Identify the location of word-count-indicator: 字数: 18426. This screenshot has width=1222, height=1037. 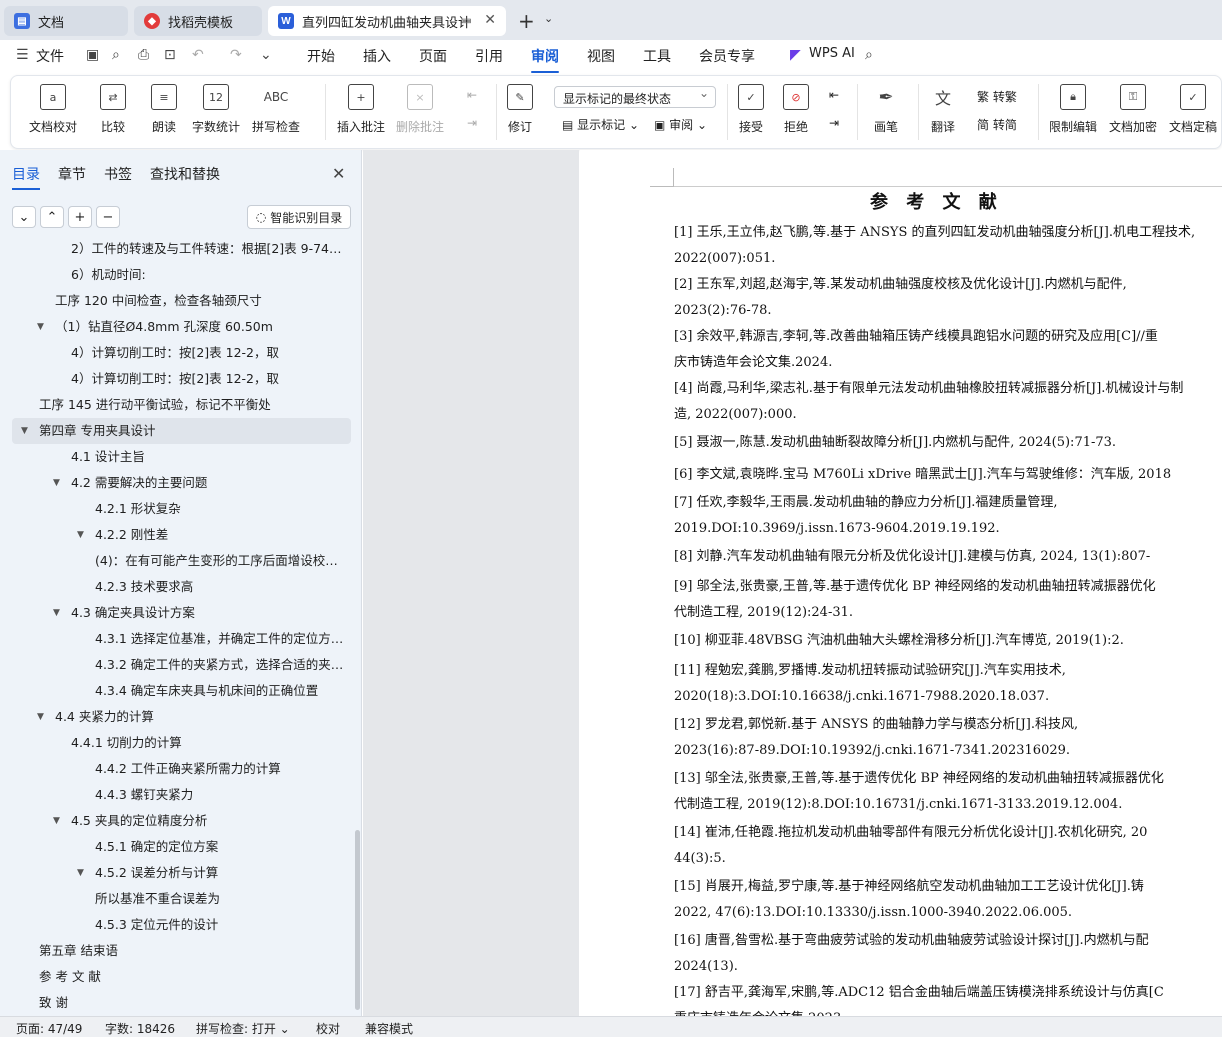
(140, 1028).